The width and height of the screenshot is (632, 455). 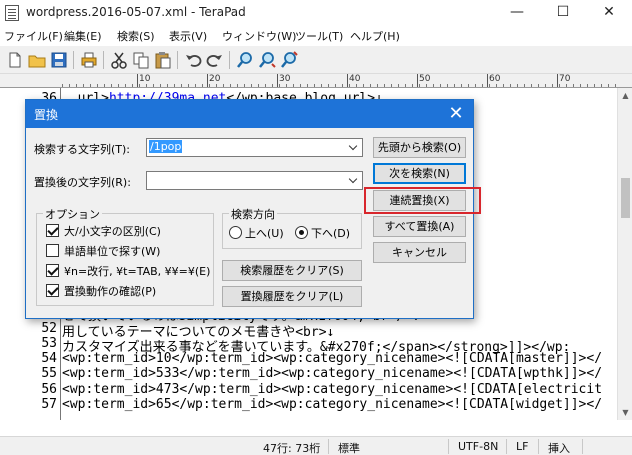 What do you see at coordinates (624, 254) in the screenshot?
I see `vertical-scrollbar: ▲ ▼` at bounding box center [624, 254].